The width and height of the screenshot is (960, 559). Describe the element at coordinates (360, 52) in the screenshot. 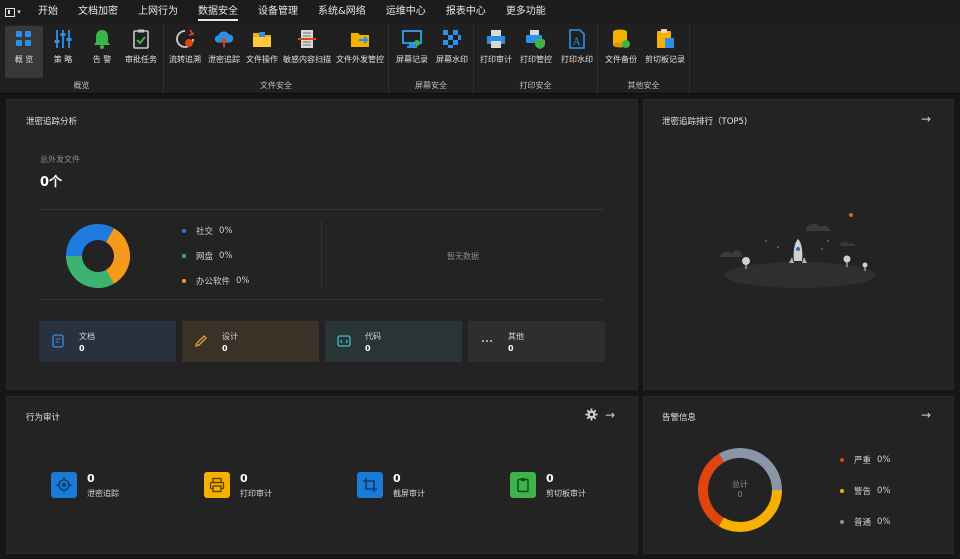

I see `outbound-control-button: 文件外发管控` at that location.